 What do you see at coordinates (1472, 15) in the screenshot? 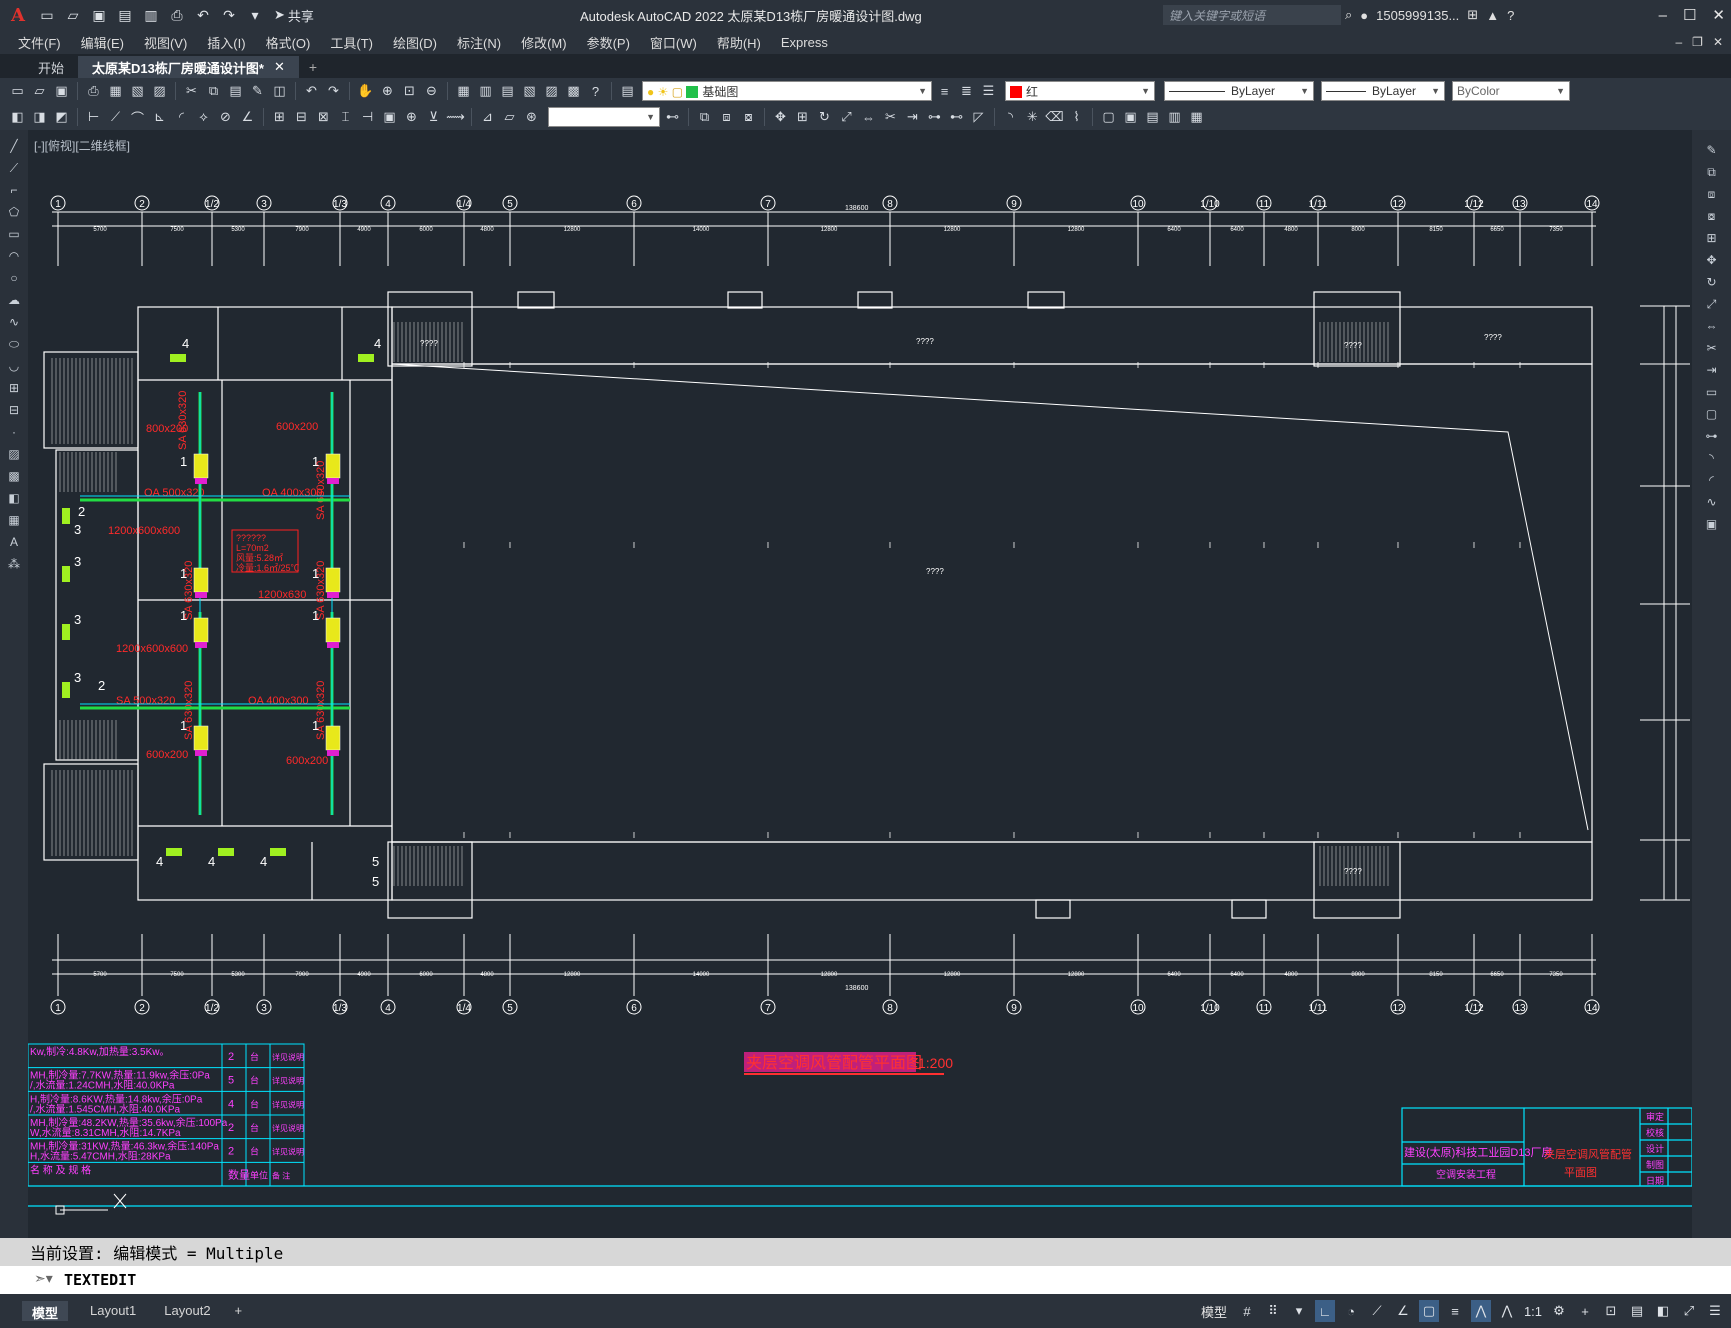
I see `cart-icon: ⊞` at bounding box center [1472, 15].